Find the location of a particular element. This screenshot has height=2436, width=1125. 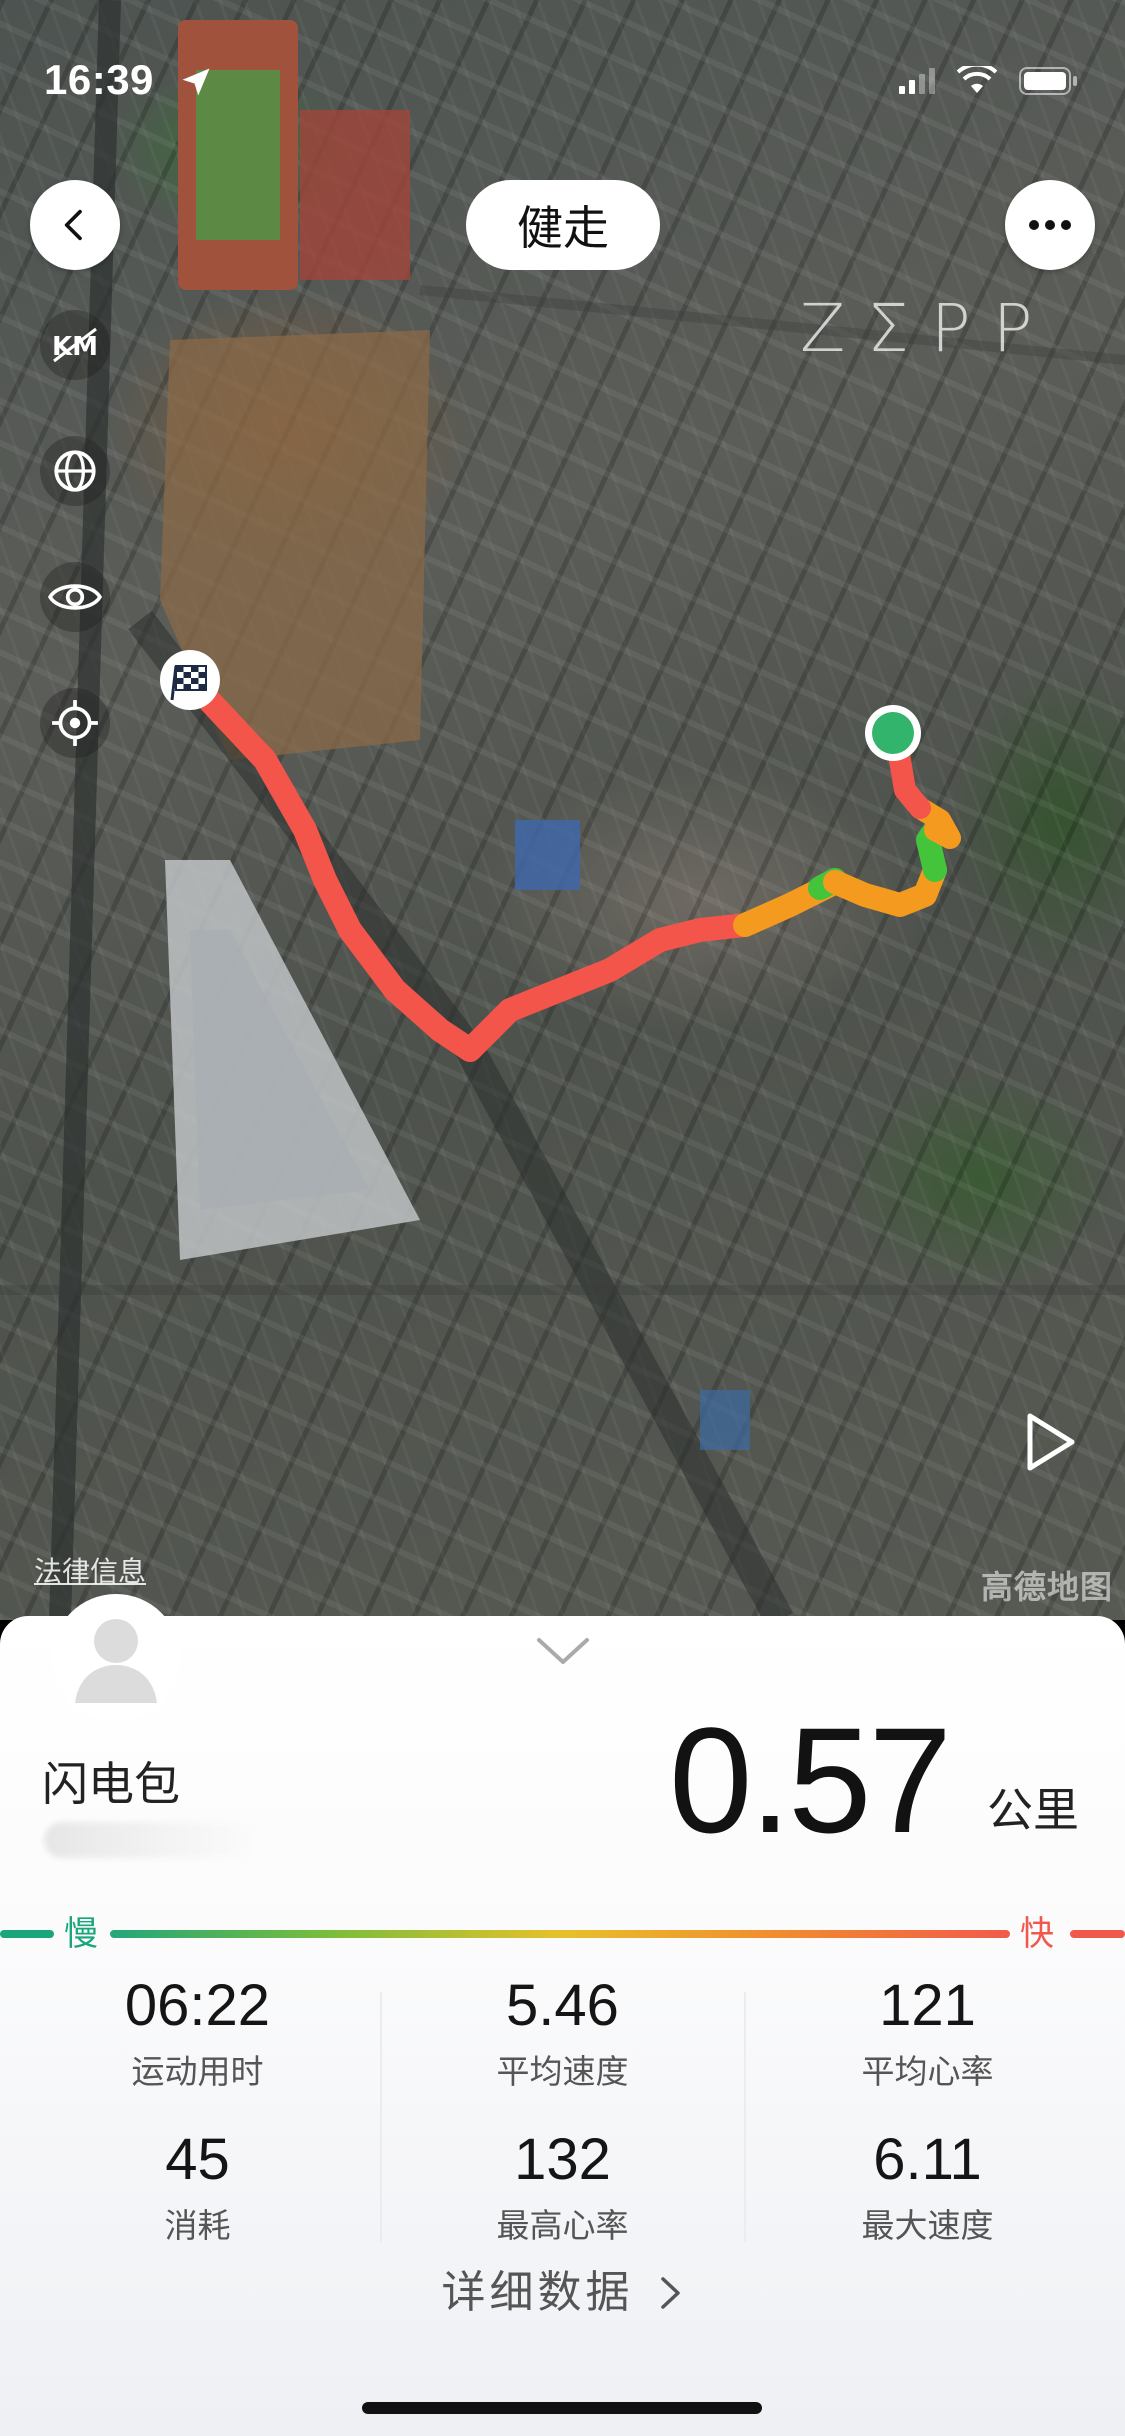

distance-value: 0.57 is located at coordinates (810, 1780).